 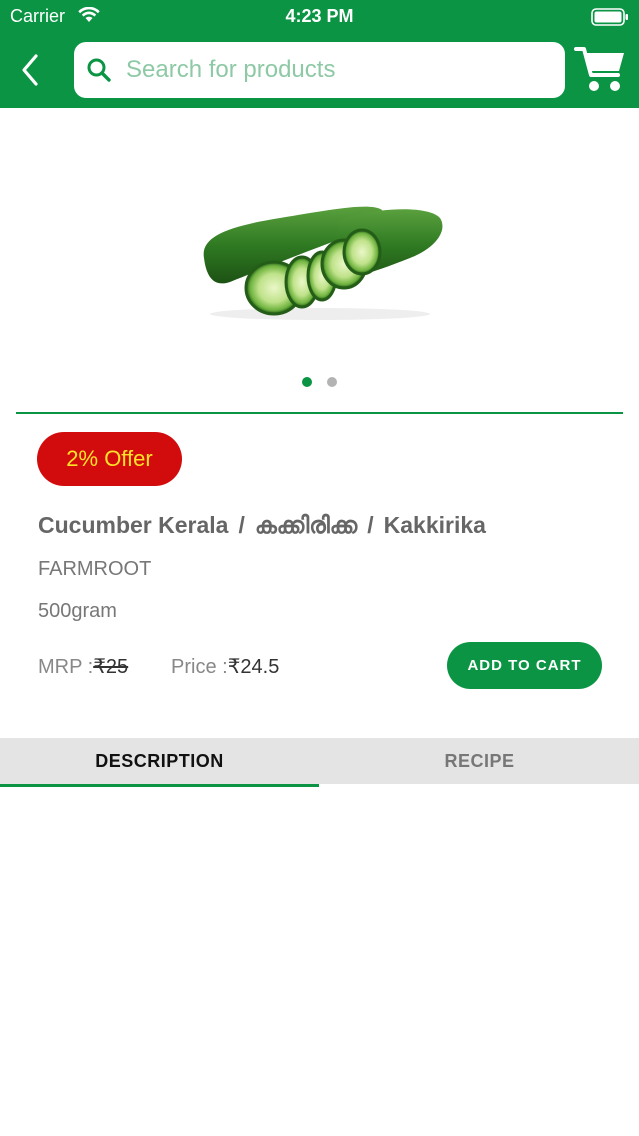 What do you see at coordinates (319, 413) in the screenshot?
I see `divider` at bounding box center [319, 413].